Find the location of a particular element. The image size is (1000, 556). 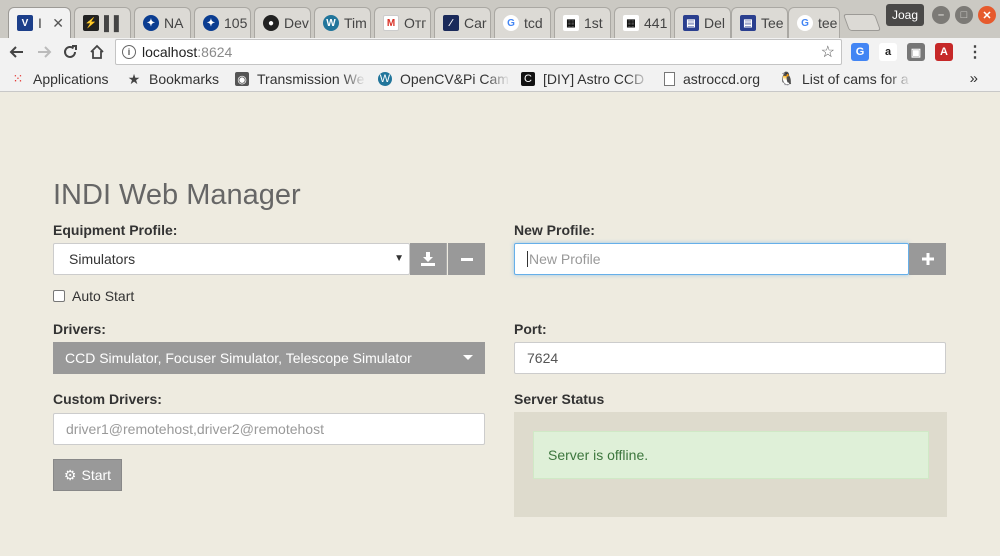

add-profile-button is located at coordinates (927, 259).